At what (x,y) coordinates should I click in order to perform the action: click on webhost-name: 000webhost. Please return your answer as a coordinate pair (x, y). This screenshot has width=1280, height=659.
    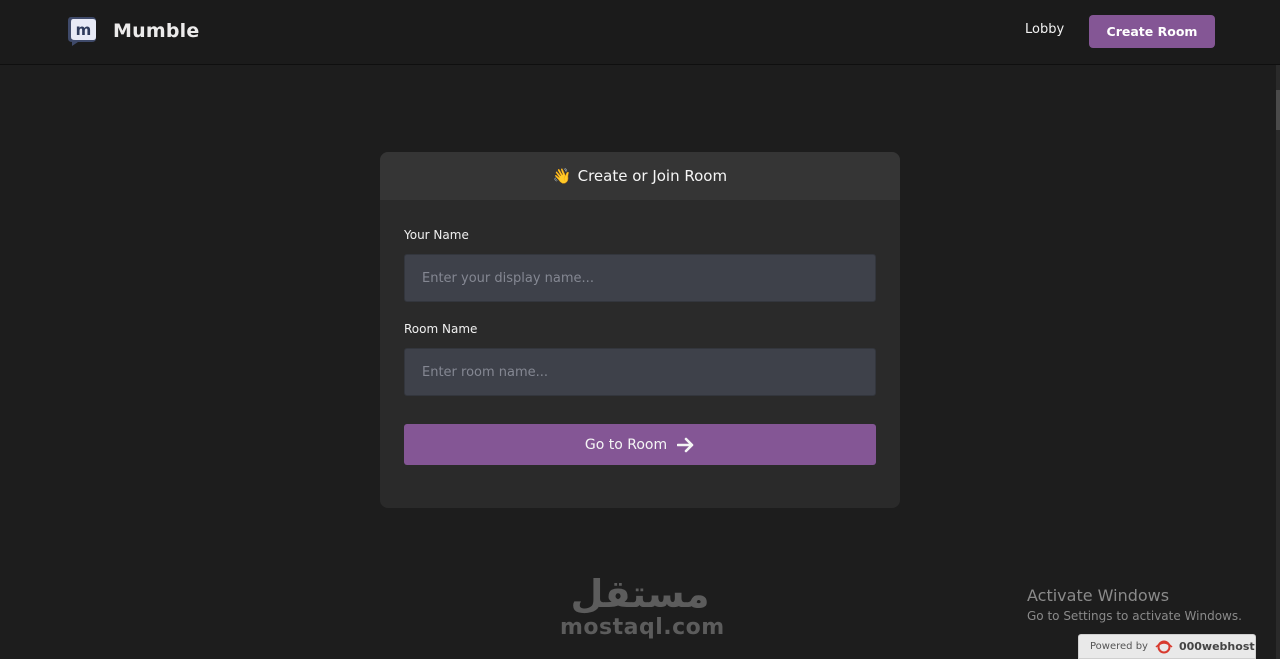
    Looking at the image, I should click on (1216, 646).